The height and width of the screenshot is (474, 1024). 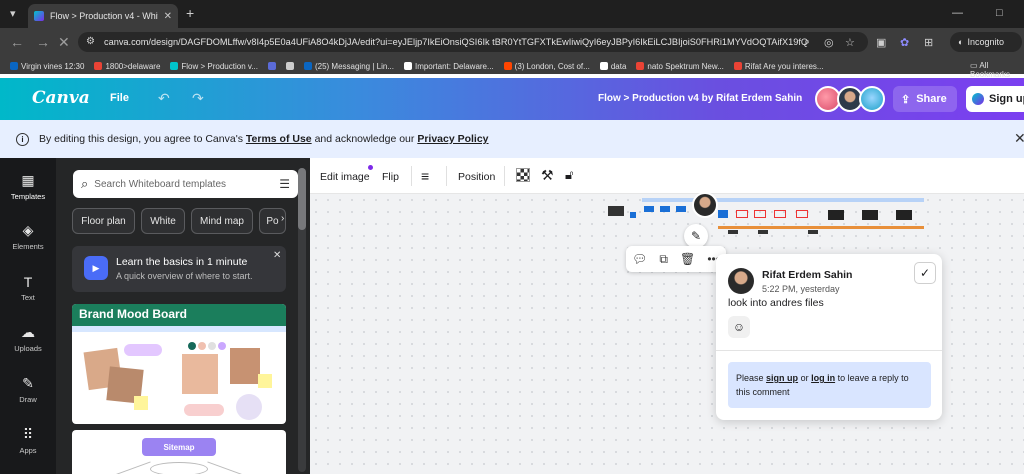 I want to click on stop-icon: ✕, so click(x=64, y=42).